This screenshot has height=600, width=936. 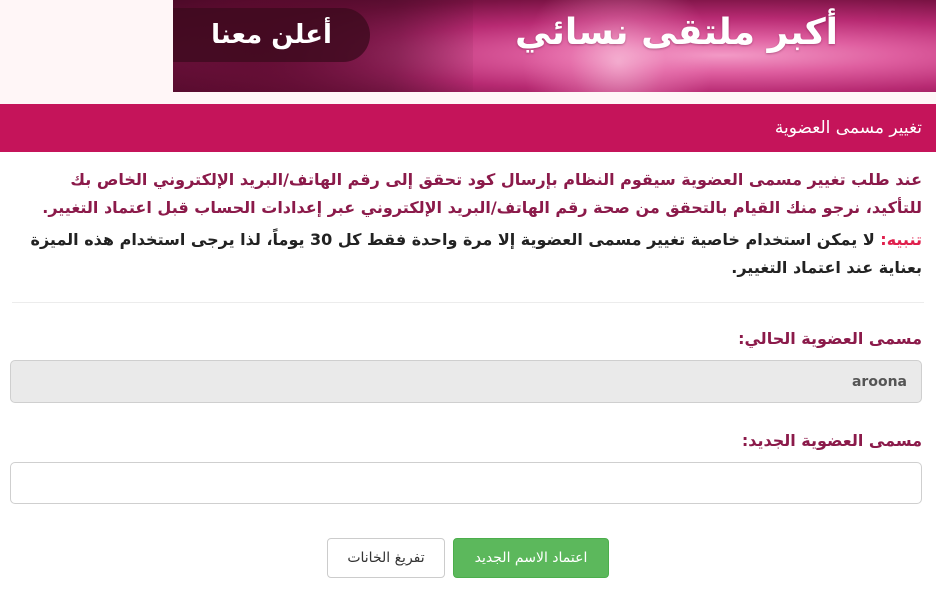 What do you see at coordinates (901, 239) in the screenshot?
I see `warning-label: تنبيه:` at bounding box center [901, 239].